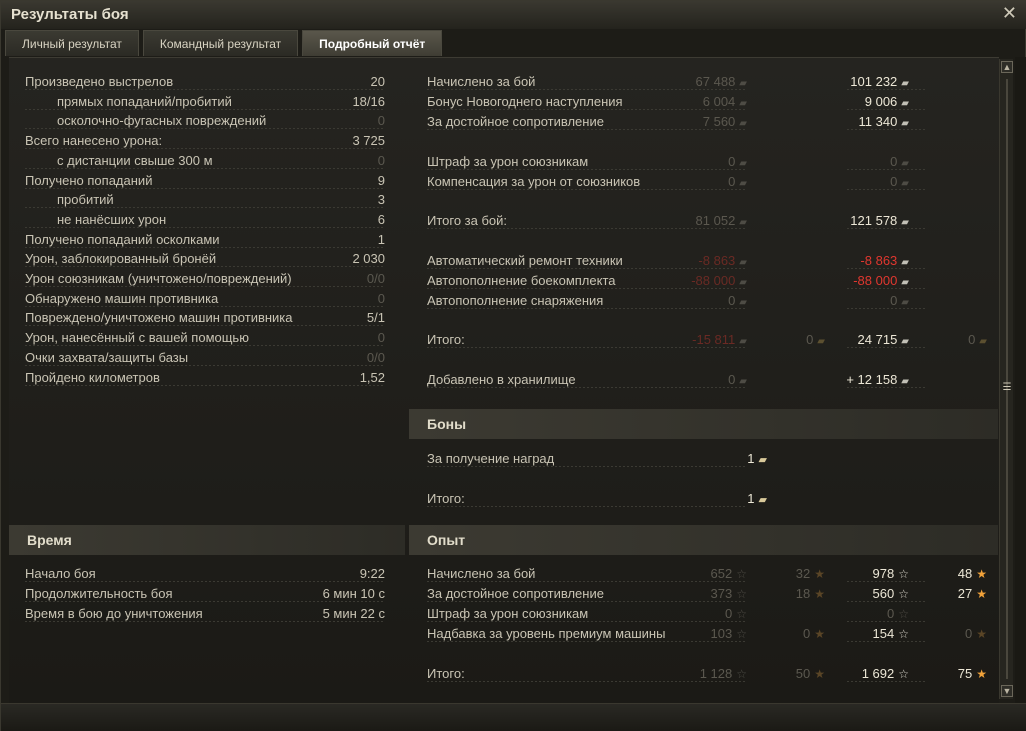 This screenshot has width=1026, height=731. What do you see at coordinates (965, 573) in the screenshot?
I see `free-xp-amount: 48` at bounding box center [965, 573].